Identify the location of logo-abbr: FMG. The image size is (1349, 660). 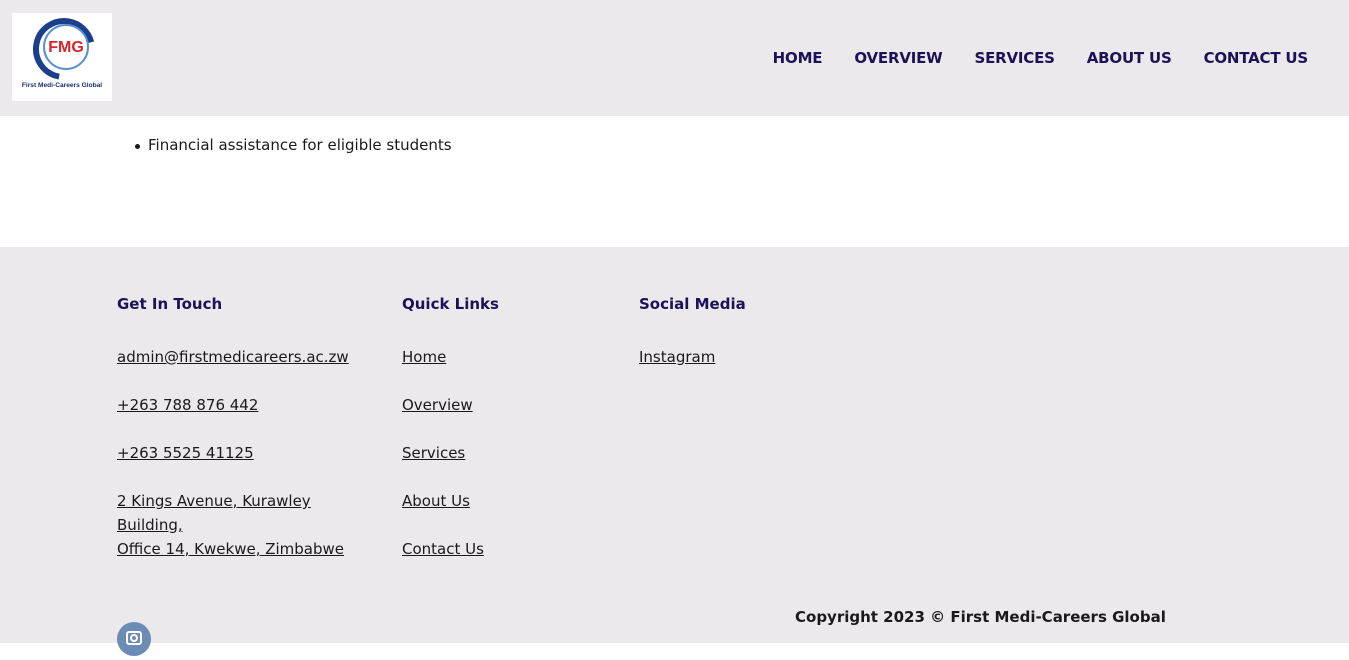
(66, 47).